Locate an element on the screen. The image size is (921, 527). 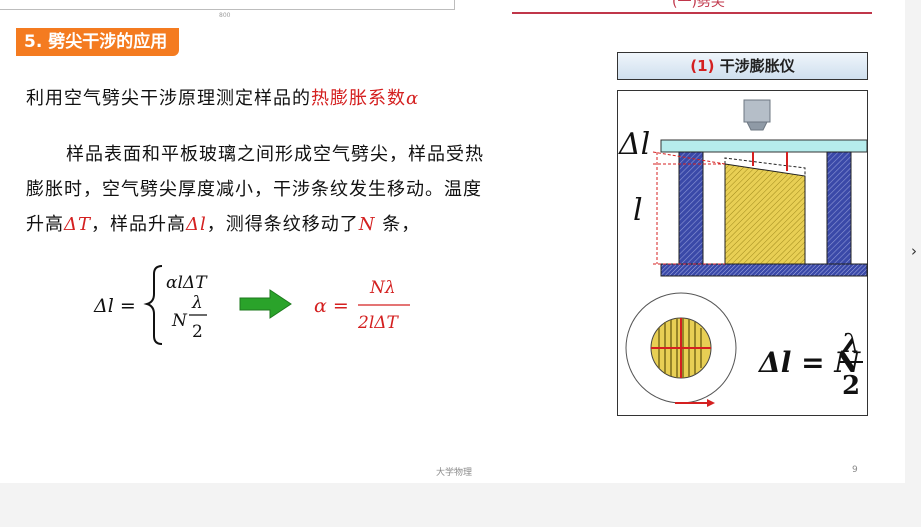
base-plate is located at coordinates (764, 270).